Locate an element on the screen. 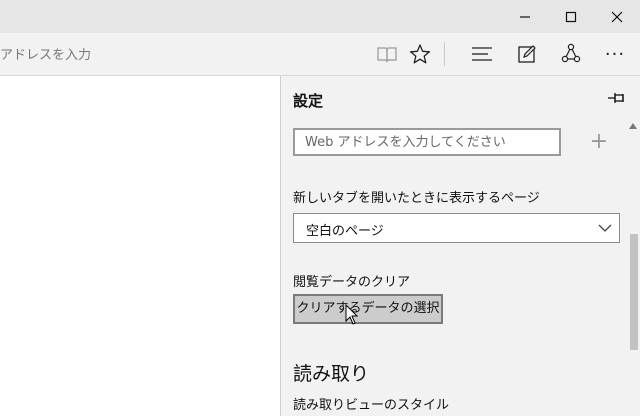 The image size is (640, 416). new-tab-select: 空白のページ is located at coordinates (456, 228).